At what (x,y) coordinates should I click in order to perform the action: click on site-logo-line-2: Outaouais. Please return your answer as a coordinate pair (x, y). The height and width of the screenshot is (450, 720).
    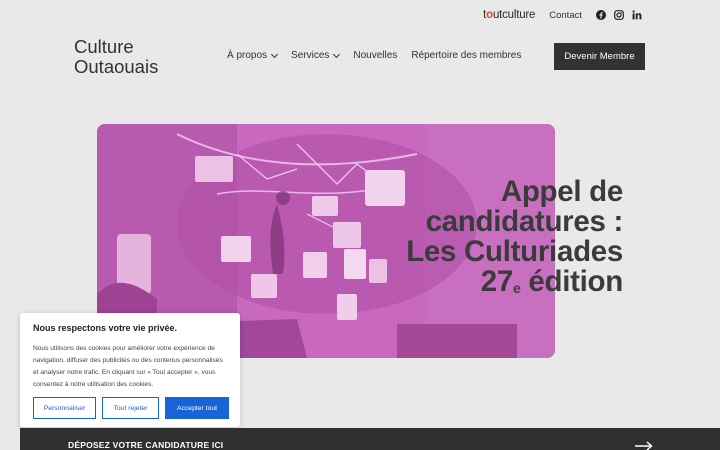
    Looking at the image, I should click on (116, 66).